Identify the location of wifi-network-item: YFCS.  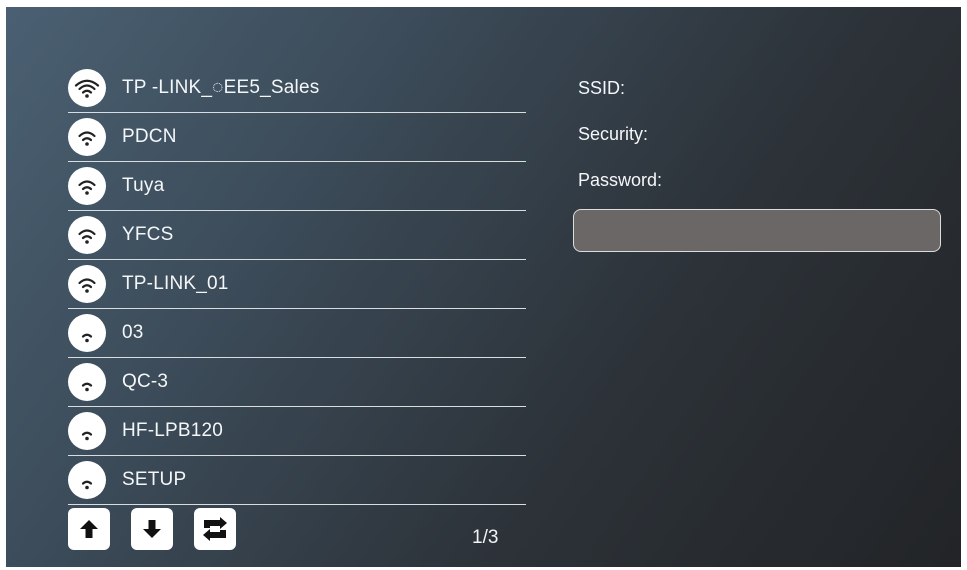
(297, 235).